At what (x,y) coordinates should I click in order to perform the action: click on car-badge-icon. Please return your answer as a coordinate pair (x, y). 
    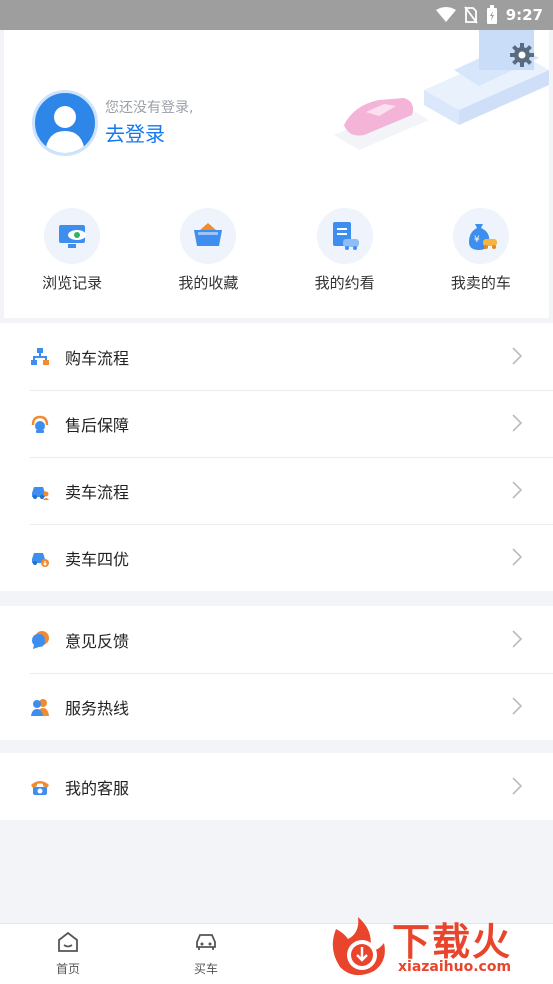
    Looking at the image, I should click on (40, 560).